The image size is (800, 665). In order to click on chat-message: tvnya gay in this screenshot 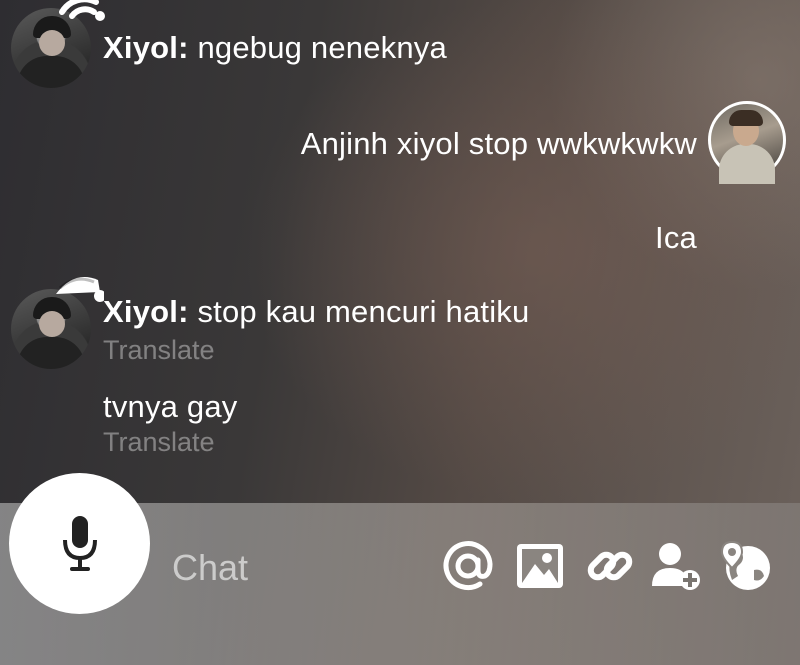, I will do `click(170, 407)`.